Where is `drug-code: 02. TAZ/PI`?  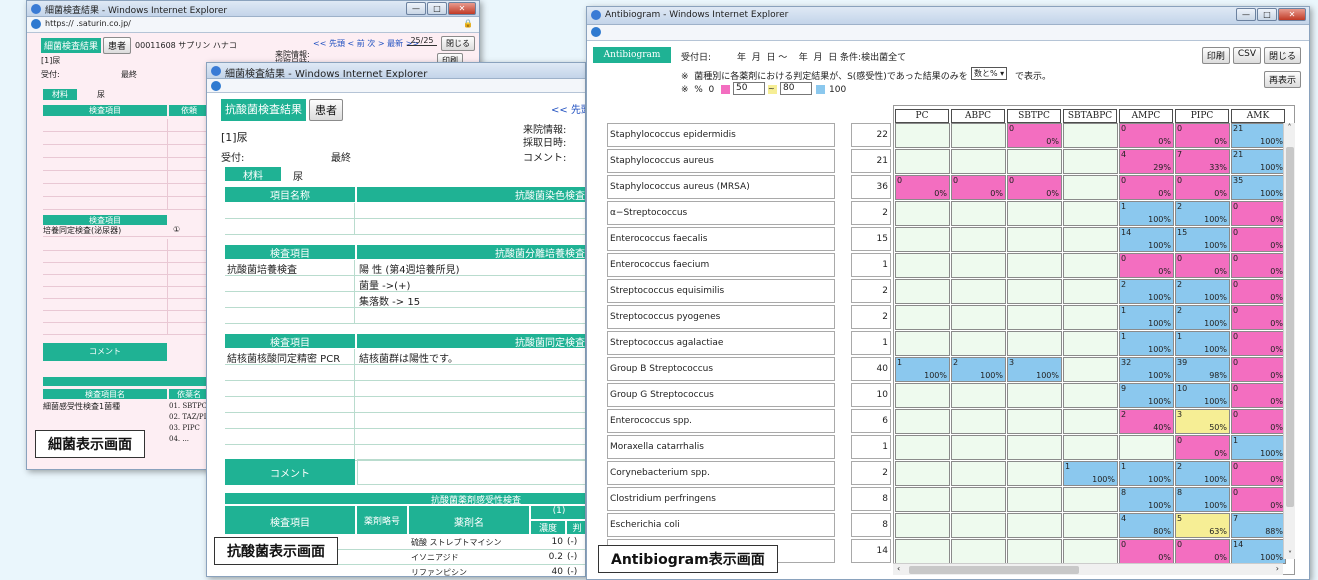
drug-code: 02. TAZ/PI is located at coordinates (188, 417).